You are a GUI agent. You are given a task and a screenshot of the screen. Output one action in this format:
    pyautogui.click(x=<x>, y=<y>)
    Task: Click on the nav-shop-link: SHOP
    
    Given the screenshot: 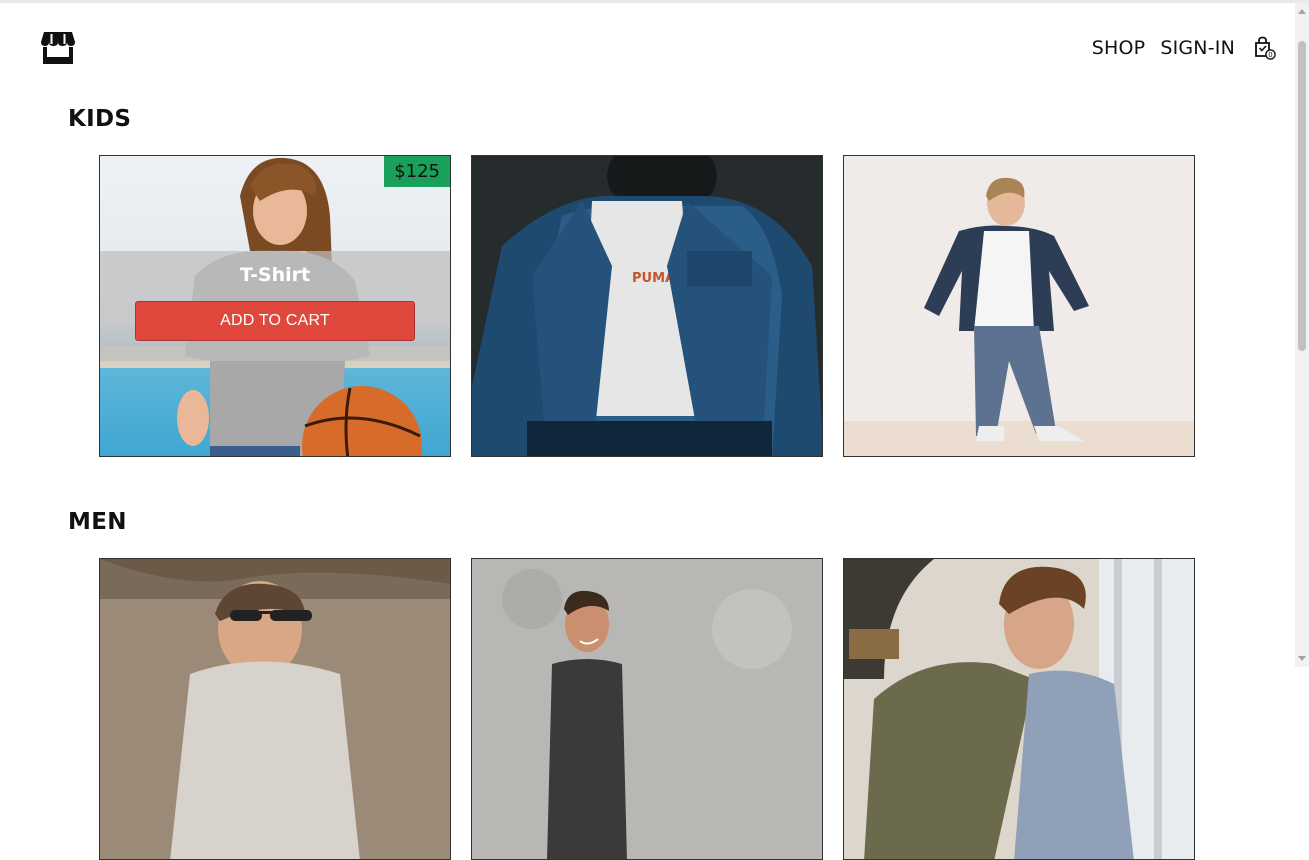 What is the action you would take?
    pyautogui.click(x=1119, y=48)
    